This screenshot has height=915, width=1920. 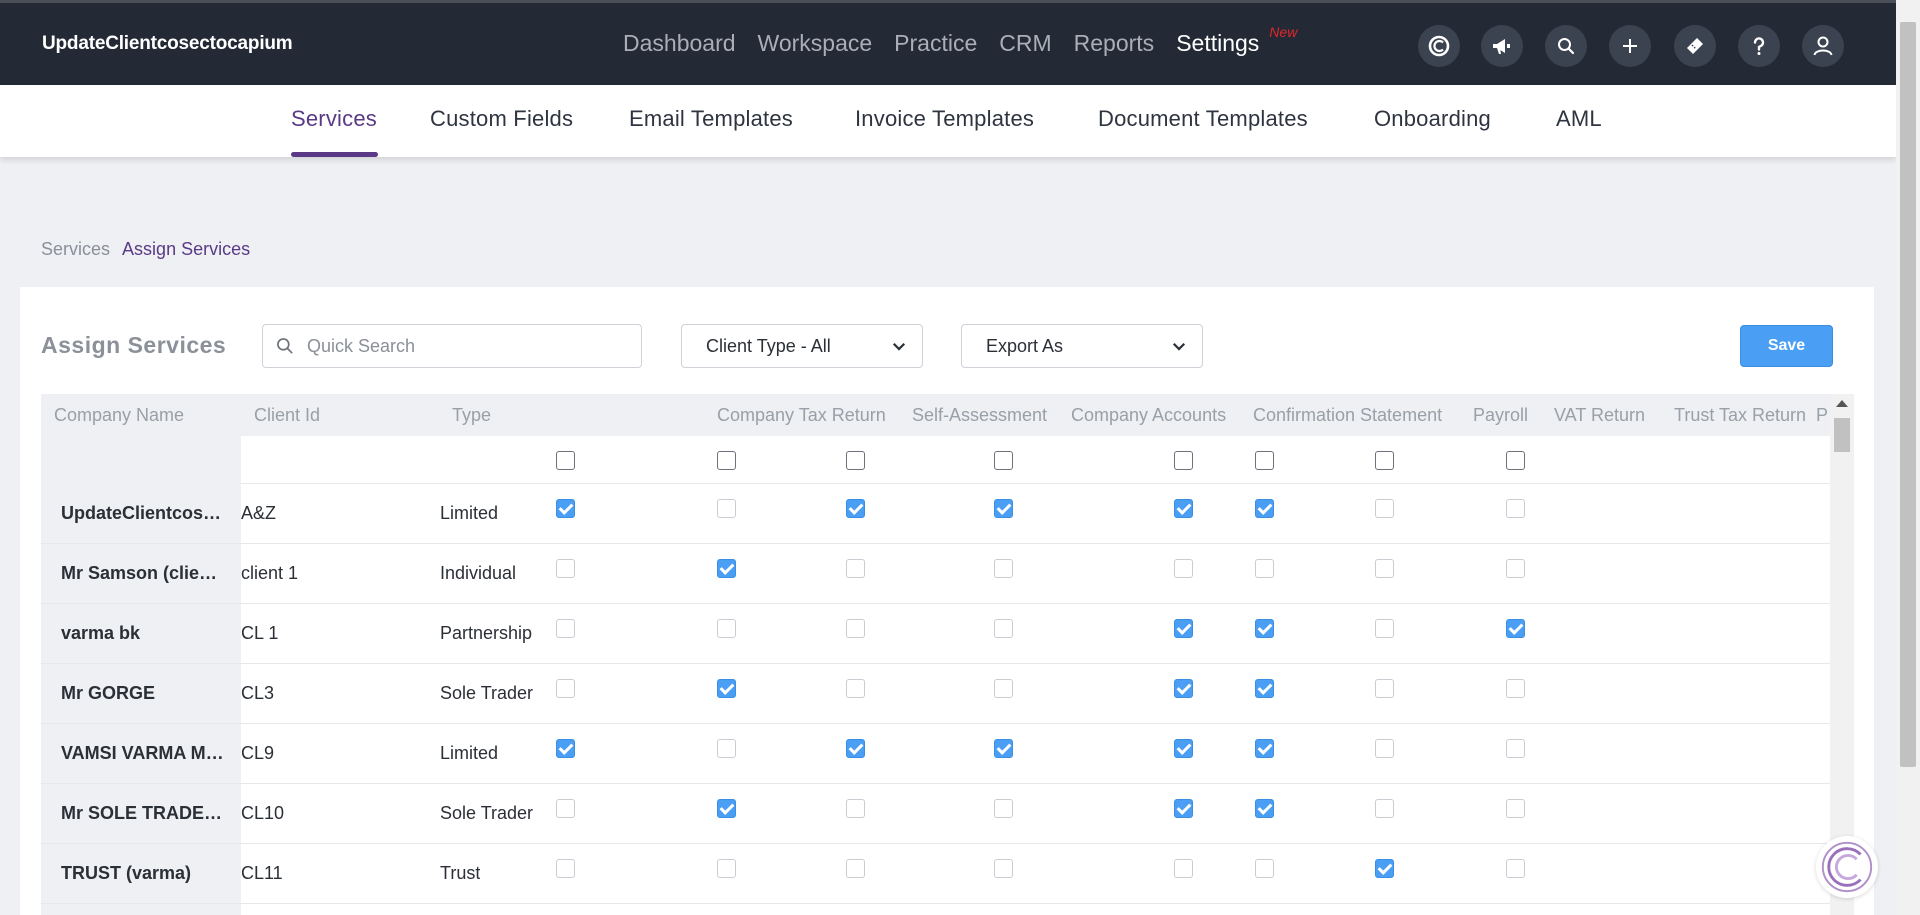 What do you see at coordinates (944, 119) in the screenshot?
I see `tab-invoice-templates: Invoice Templates` at bounding box center [944, 119].